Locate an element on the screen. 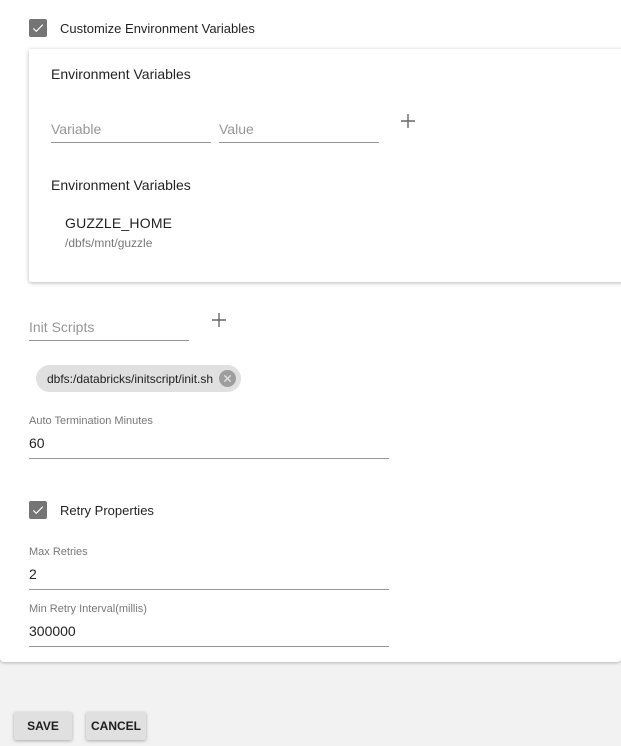  min-retry-interval-input is located at coordinates (209, 635).